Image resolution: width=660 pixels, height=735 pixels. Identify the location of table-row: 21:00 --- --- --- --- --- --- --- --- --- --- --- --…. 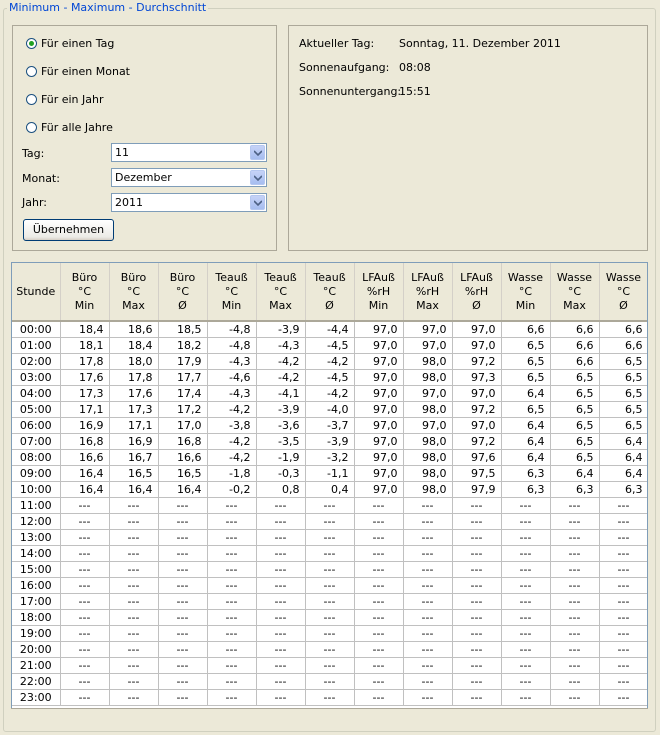
(329, 665).